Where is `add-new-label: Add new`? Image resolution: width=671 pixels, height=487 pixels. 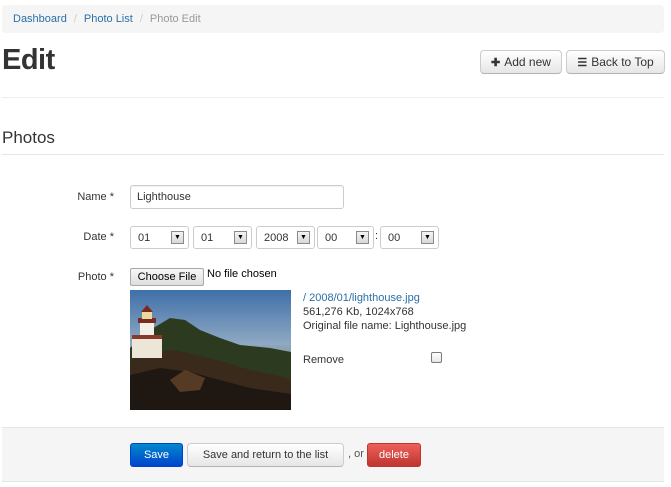 add-new-label: Add new is located at coordinates (527, 62).